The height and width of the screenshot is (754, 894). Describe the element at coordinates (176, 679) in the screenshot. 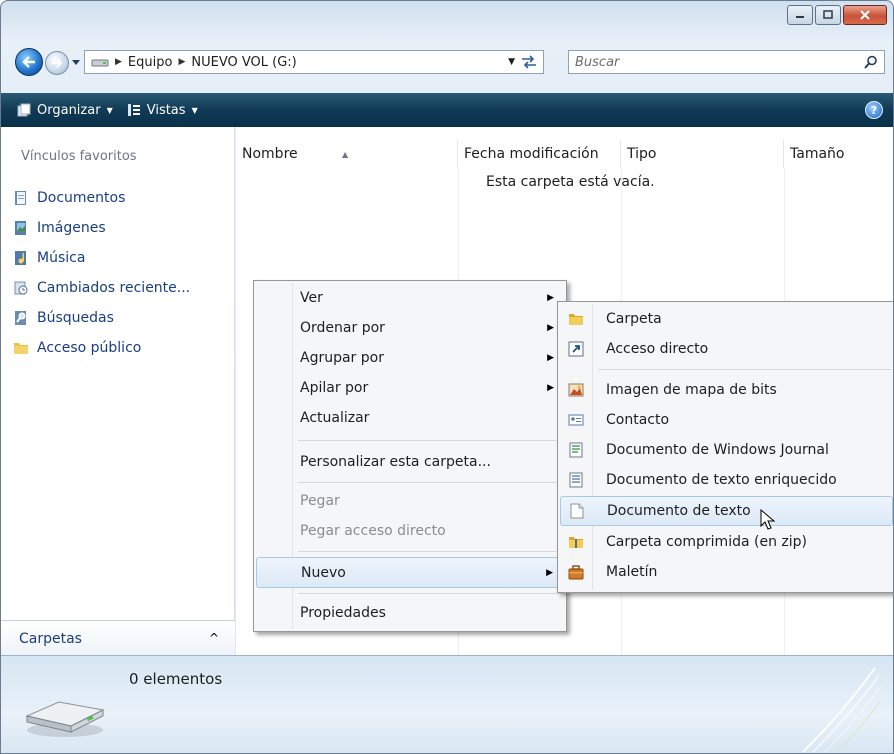

I see `item-count: 0 elementos` at that location.